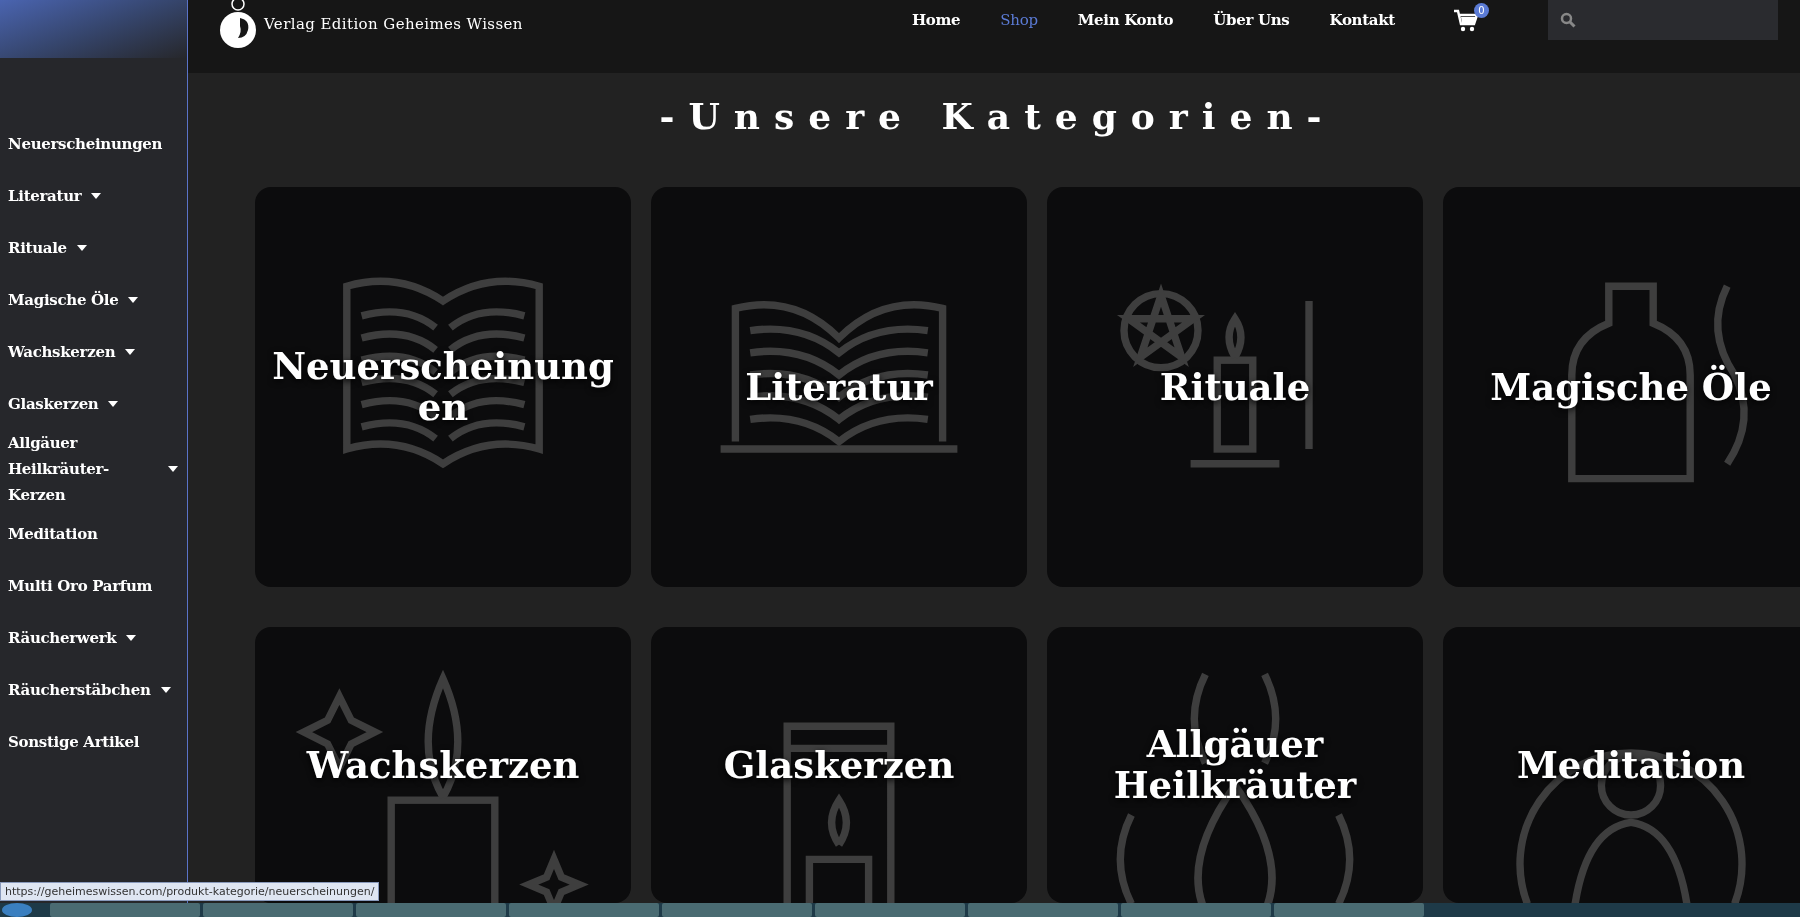 The width and height of the screenshot is (1800, 917). Describe the element at coordinates (443, 765) in the screenshot. I see `category-title: Wachskerzen` at that location.